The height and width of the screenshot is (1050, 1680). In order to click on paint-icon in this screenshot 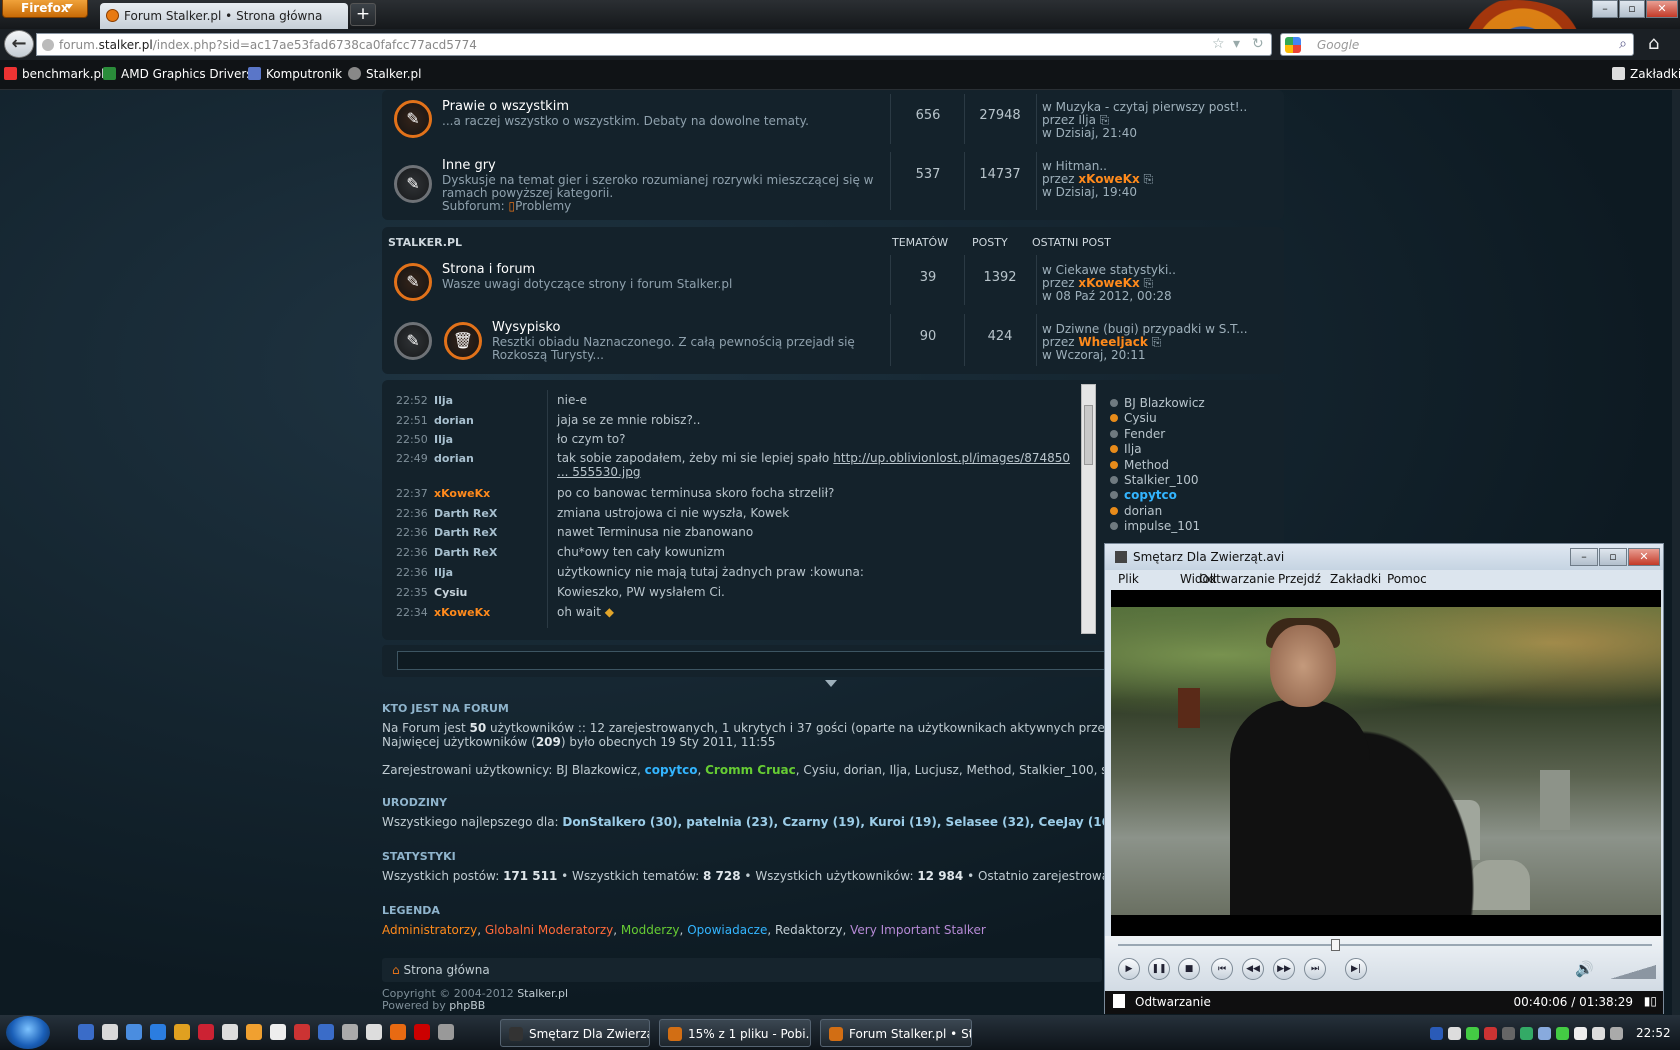, I will do `click(278, 1032)`.